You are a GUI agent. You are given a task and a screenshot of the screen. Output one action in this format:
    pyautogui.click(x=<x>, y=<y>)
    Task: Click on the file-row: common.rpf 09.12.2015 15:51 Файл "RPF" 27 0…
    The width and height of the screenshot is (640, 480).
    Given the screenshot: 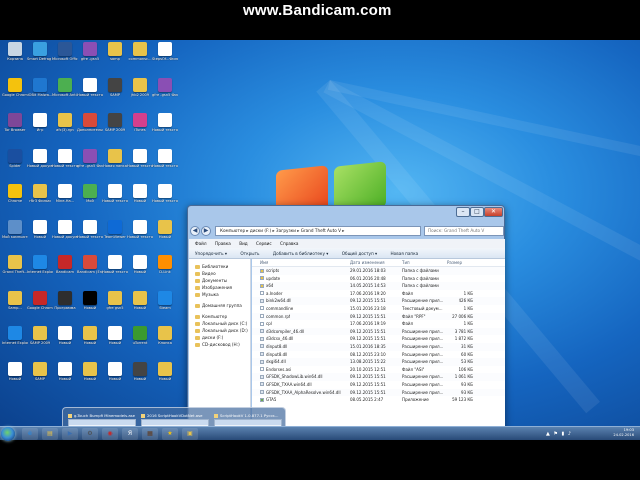 What is the action you would take?
    pyautogui.click(x=378, y=316)
    